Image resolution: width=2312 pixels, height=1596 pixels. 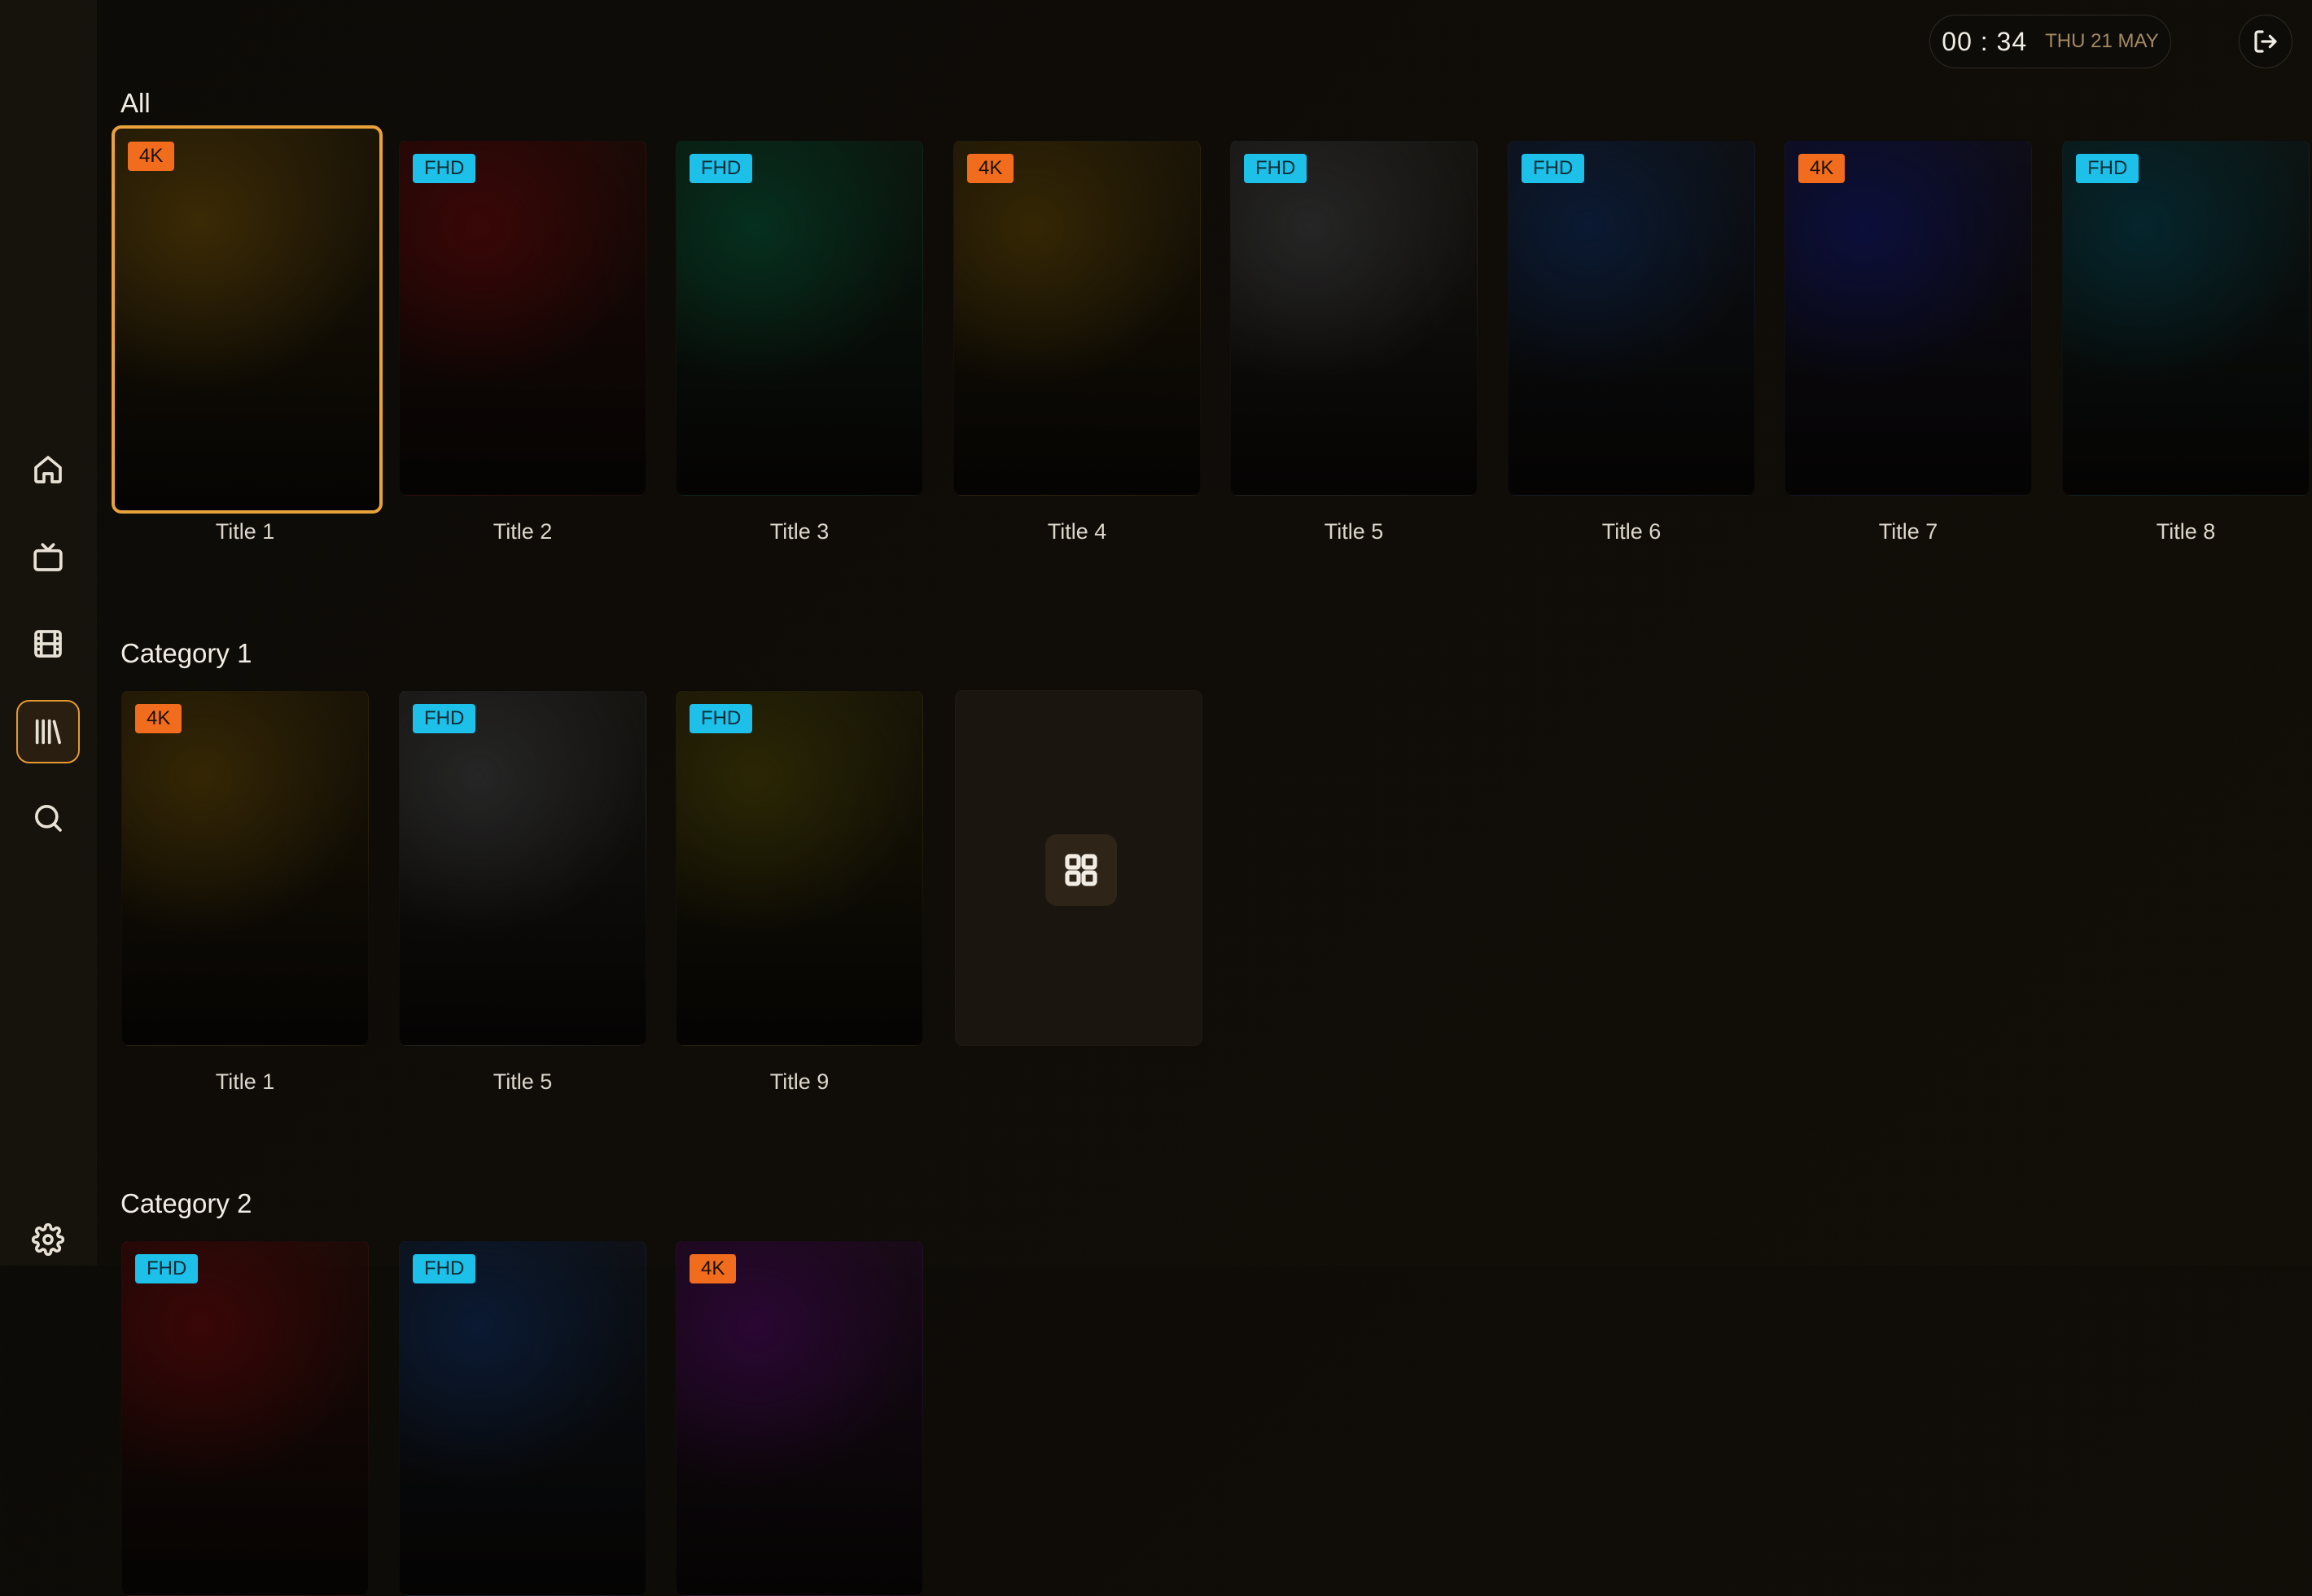 I want to click on sidebar-item-tv, so click(x=48, y=557).